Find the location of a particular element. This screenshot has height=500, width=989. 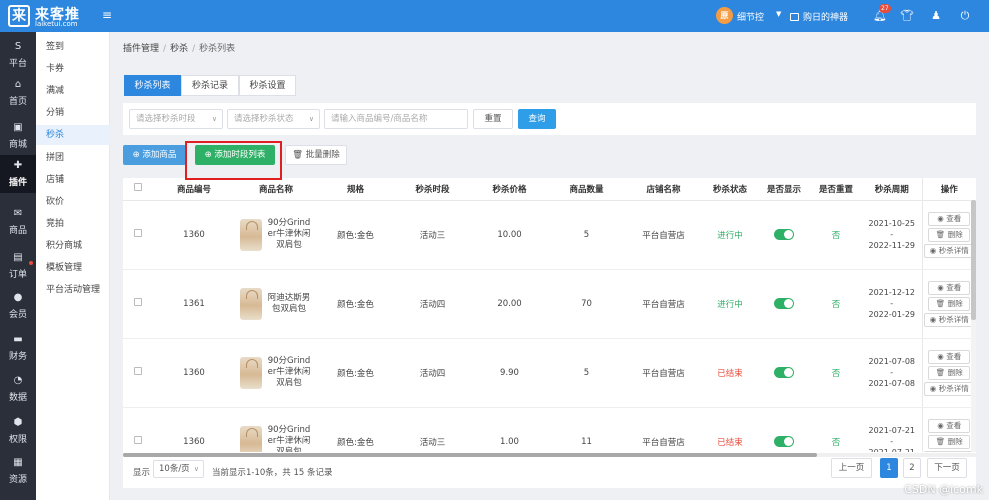

time-period-select: 请选择秒杀时段 ∨ is located at coordinates (176, 119).